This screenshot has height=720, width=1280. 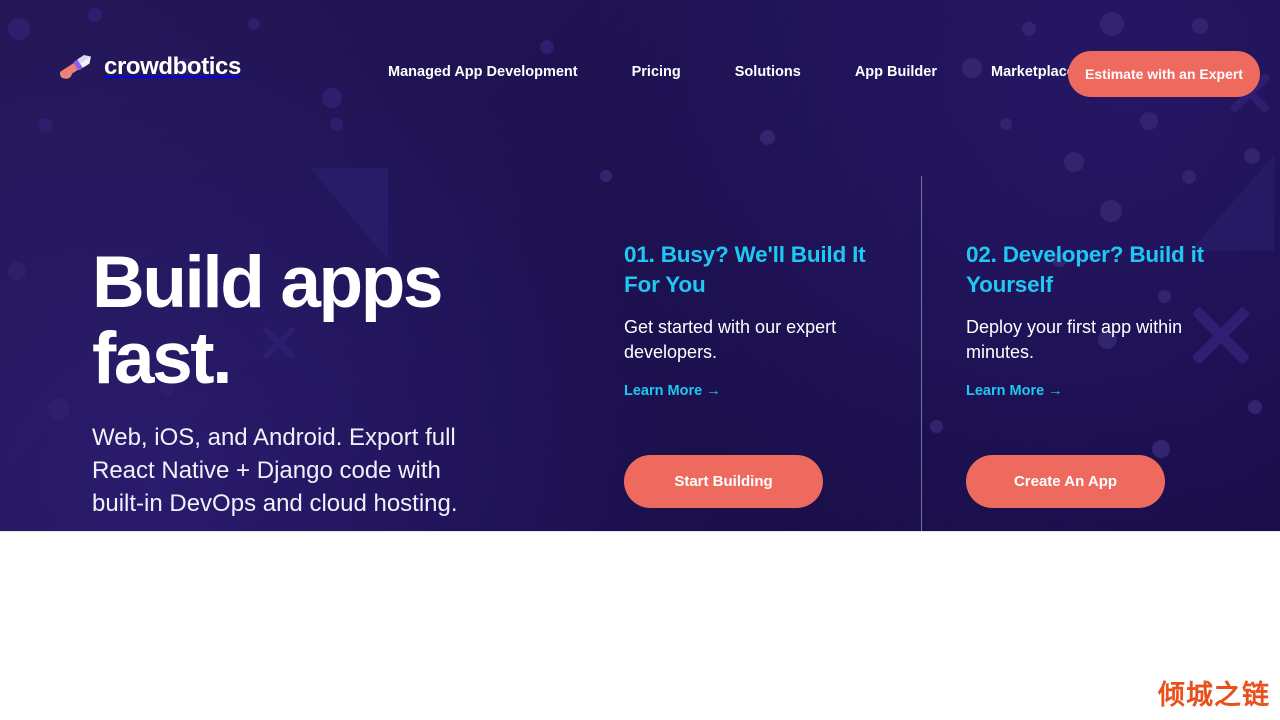 What do you see at coordinates (1065, 481) in the screenshot?
I see `create-an-app-button: Create An App` at bounding box center [1065, 481].